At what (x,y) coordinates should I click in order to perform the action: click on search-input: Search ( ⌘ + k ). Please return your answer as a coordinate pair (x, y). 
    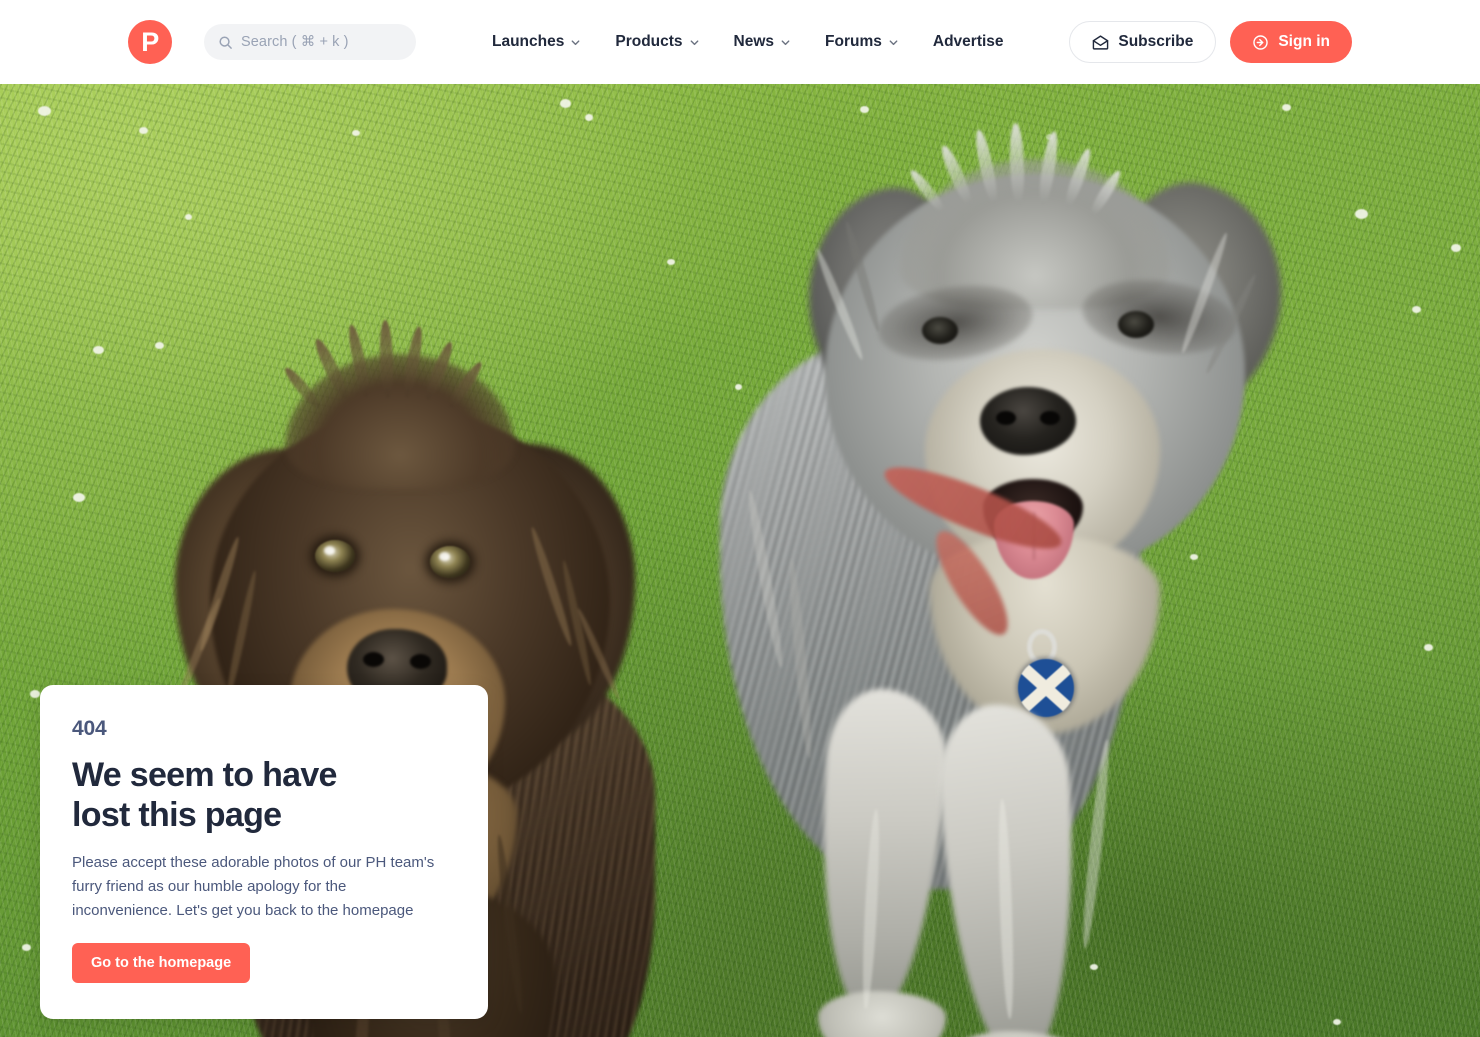
    Looking at the image, I should click on (310, 42).